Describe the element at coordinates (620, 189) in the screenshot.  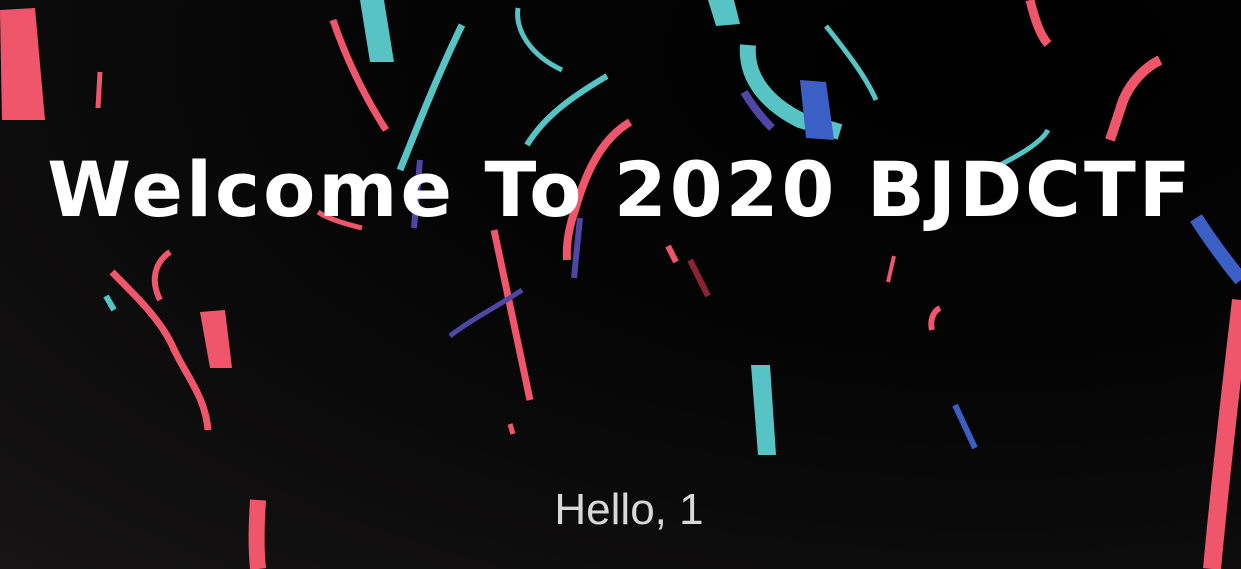
I see `welcome-title: Welcome To 2020 BJDCTF` at that location.